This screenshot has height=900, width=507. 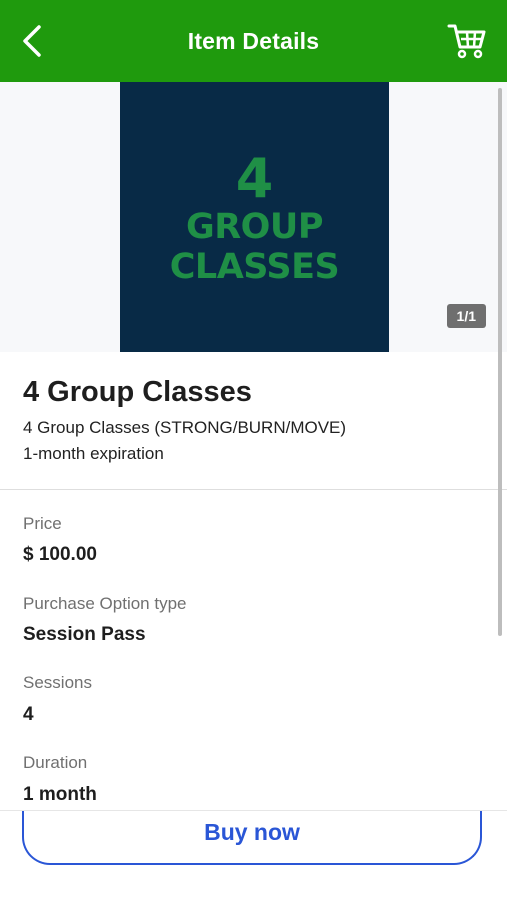 I want to click on image-text-line-1: GROUP, so click(x=254, y=227).